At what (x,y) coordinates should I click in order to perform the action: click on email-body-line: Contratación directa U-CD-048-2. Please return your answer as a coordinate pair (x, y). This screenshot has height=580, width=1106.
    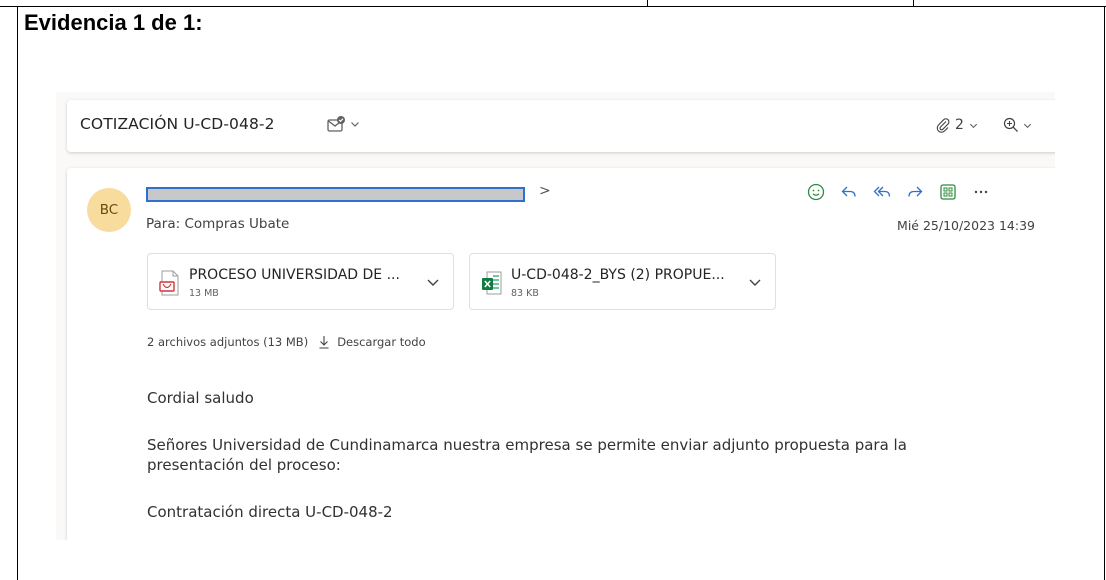
    Looking at the image, I should click on (270, 512).